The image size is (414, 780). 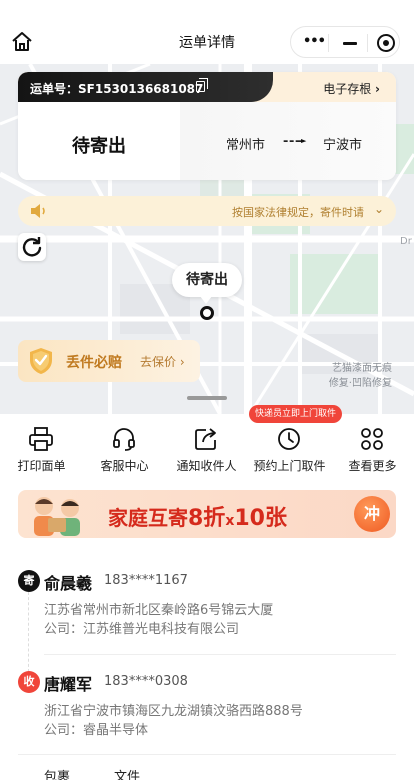 I want to click on promo-prefix: 家庭互寄, so click(x=148, y=518).